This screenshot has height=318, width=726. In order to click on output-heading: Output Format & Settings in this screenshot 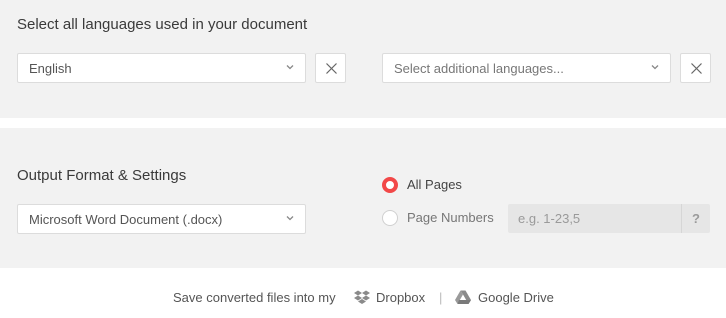, I will do `click(102, 175)`.